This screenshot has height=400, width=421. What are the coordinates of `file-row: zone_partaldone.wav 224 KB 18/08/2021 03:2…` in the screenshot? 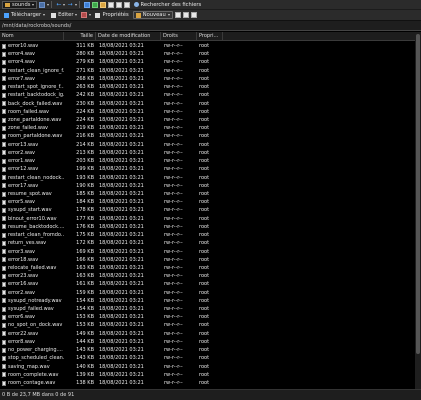 It's located at (111, 120).